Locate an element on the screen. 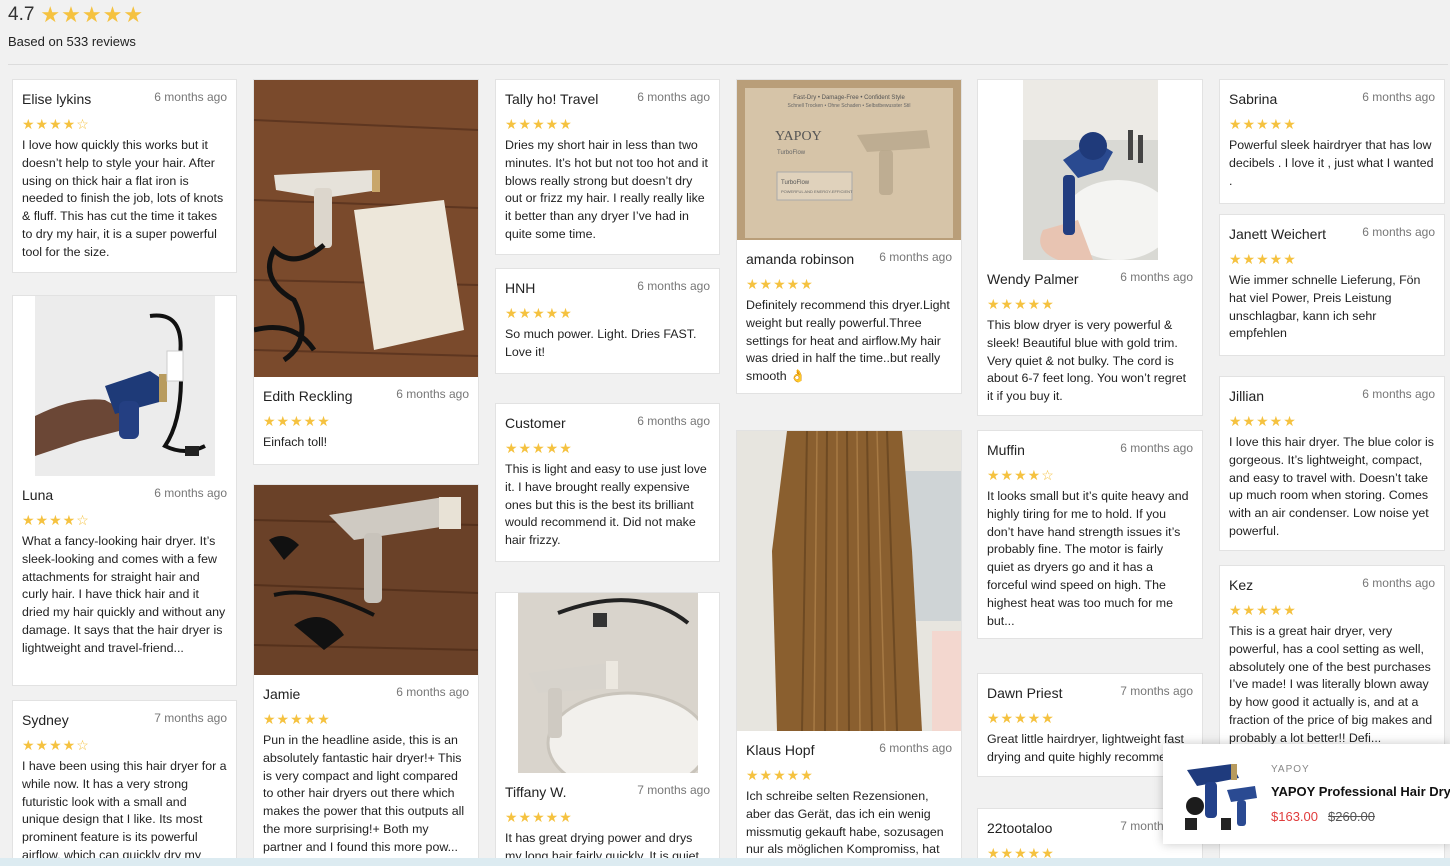 This screenshot has width=1450, height=866. svg-text: POWERFUL AND ENERGY-EFFICIENT is located at coordinates (817, 191).